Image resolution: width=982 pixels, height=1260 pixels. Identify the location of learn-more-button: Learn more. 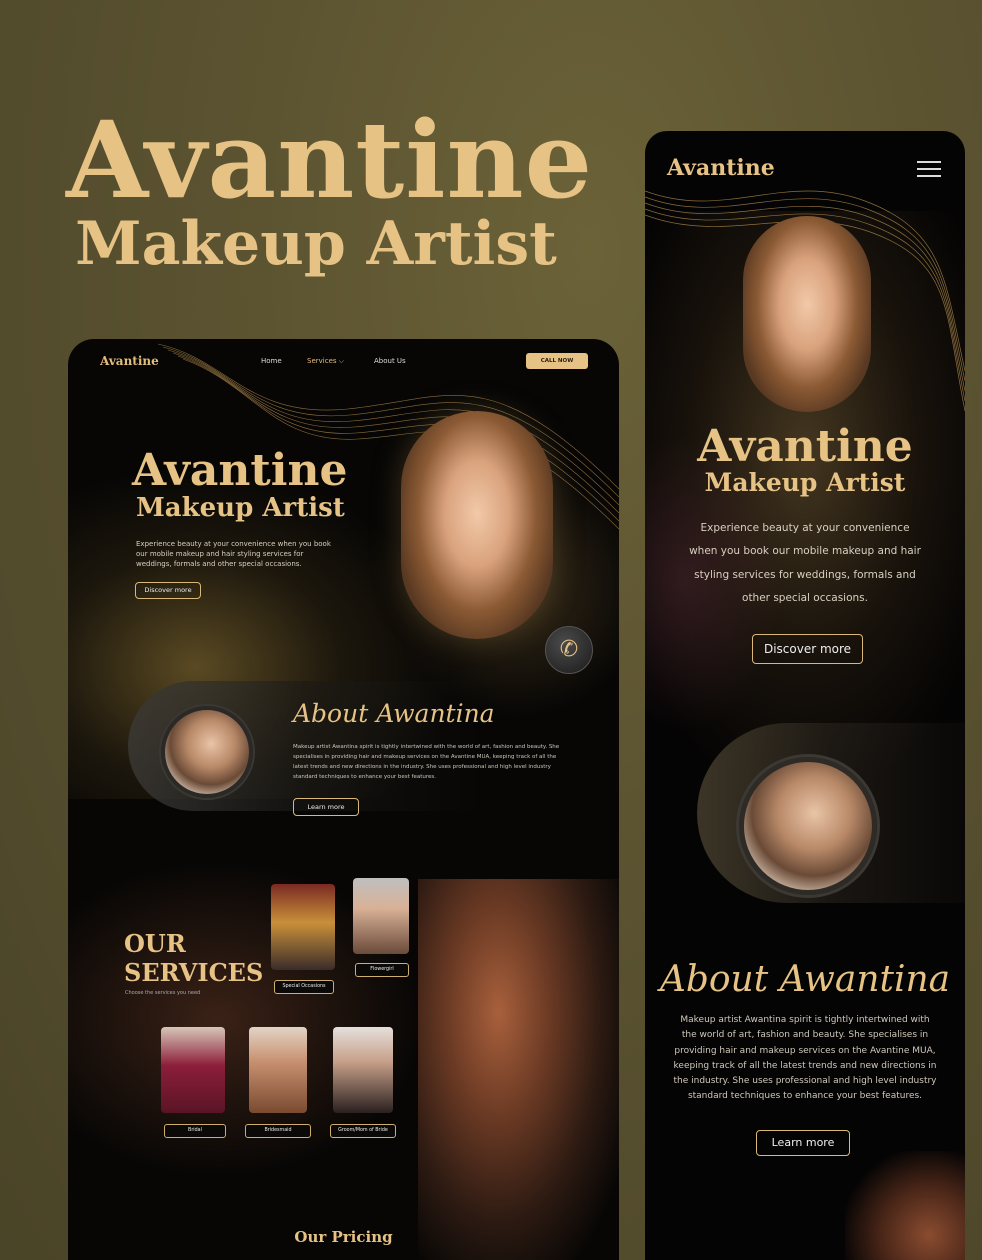
(326, 807).